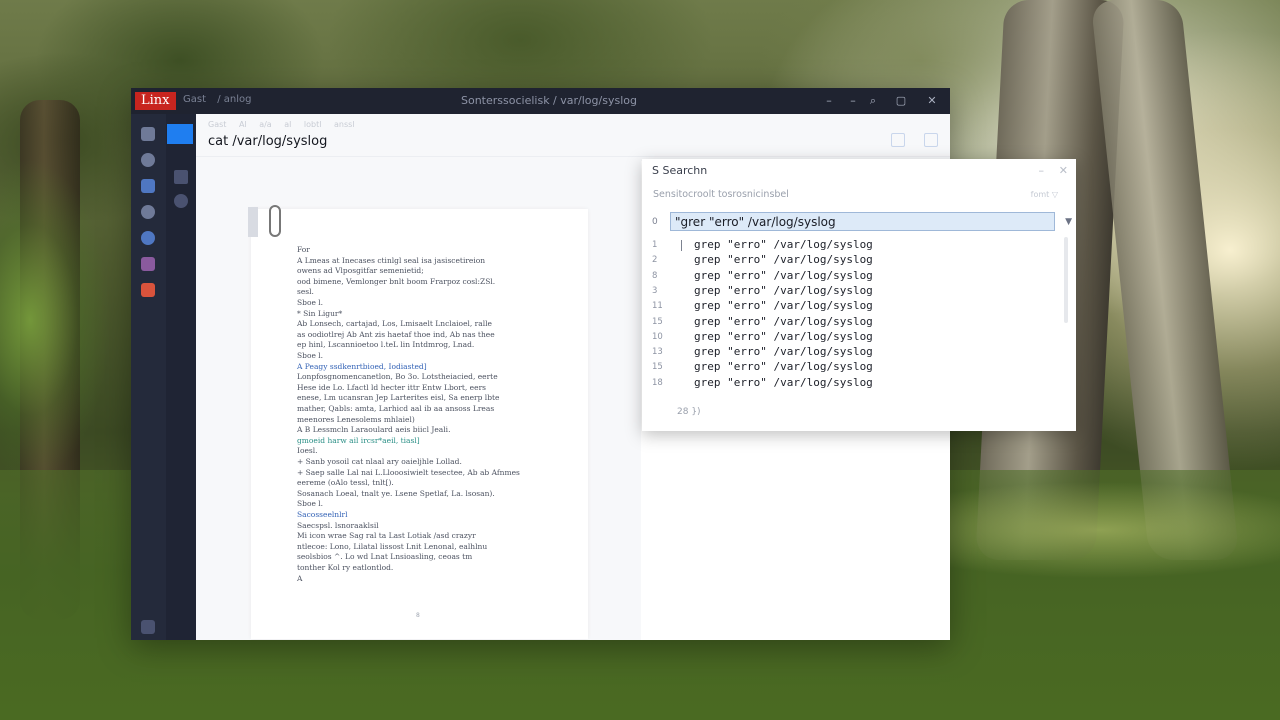  What do you see at coordinates (268, 141) in the screenshot?
I see `page-title: cat /var/log/syslog` at bounding box center [268, 141].